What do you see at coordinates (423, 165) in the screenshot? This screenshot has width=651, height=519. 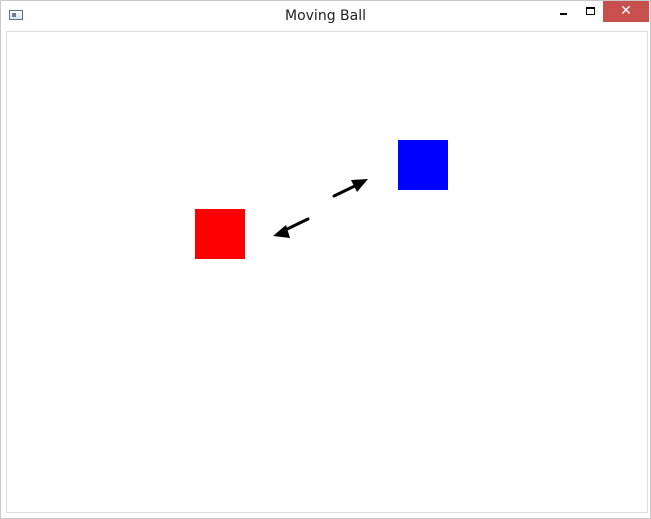 I see `blue-square` at bounding box center [423, 165].